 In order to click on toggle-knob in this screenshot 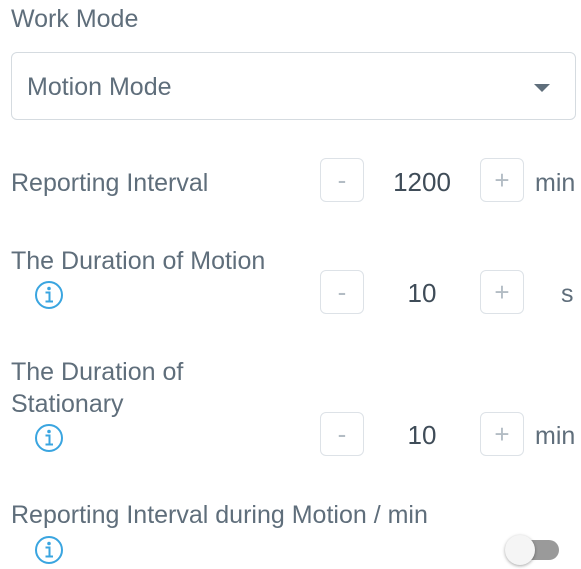, I will do `click(520, 550)`.